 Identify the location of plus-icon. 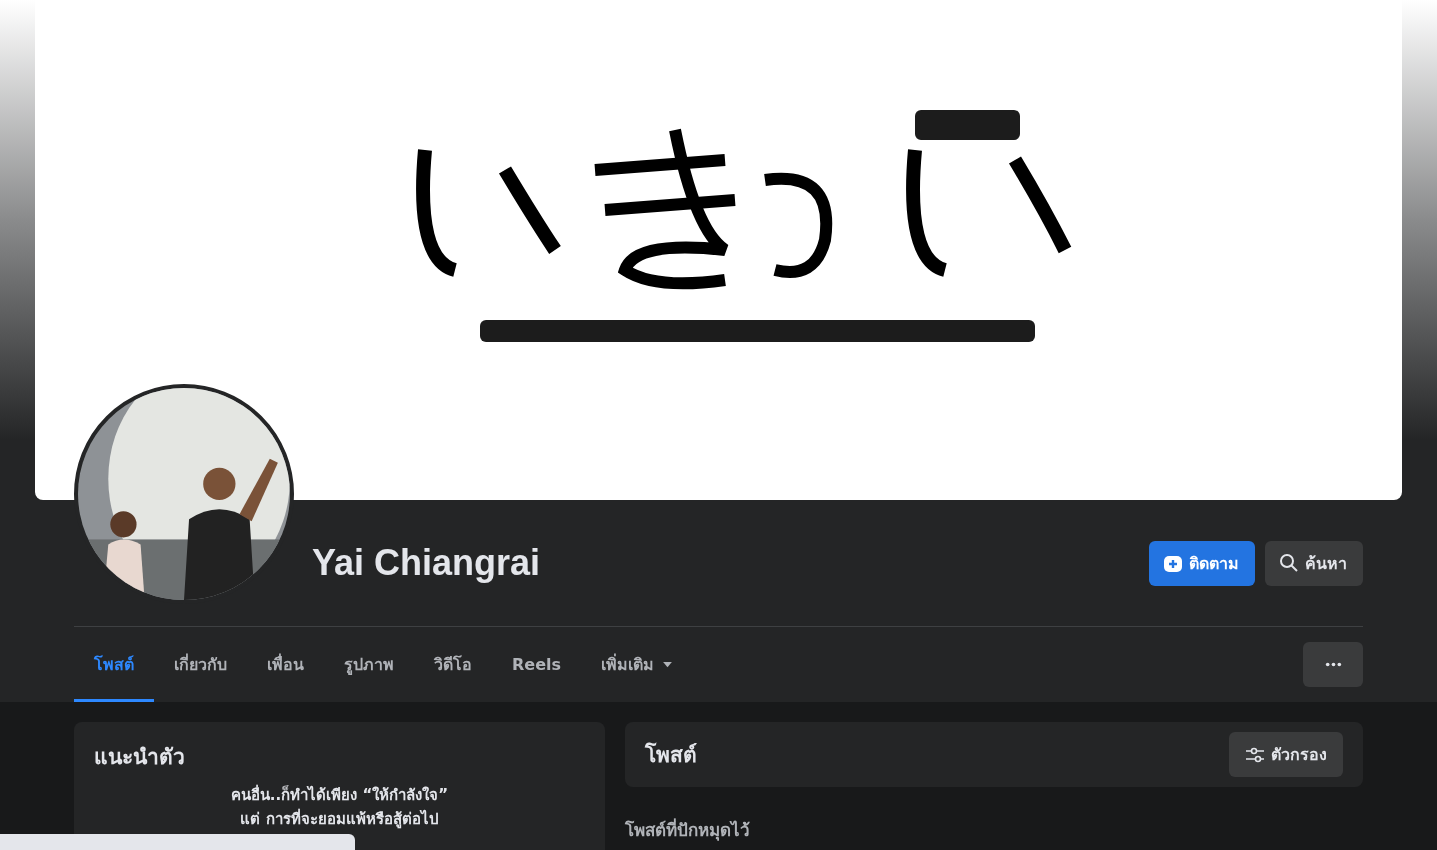
(1173, 563).